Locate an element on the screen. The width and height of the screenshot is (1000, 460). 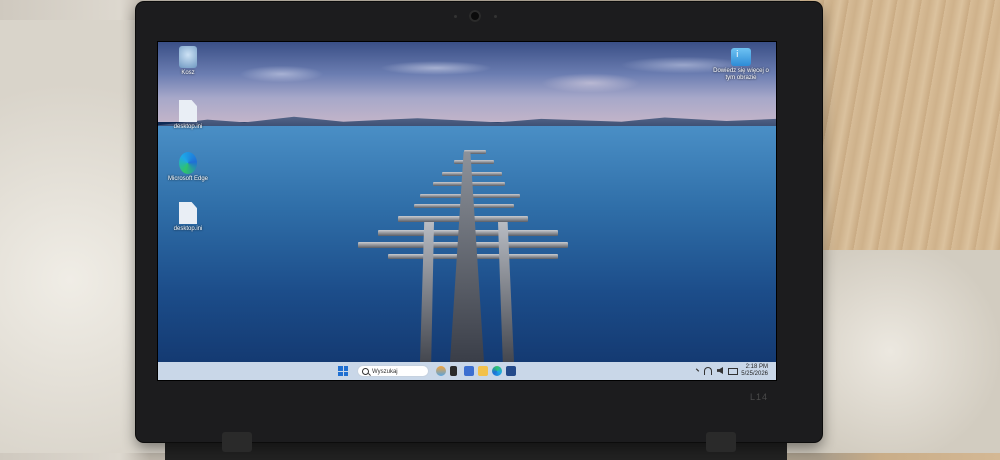
hinge-left is located at coordinates (237, 442).